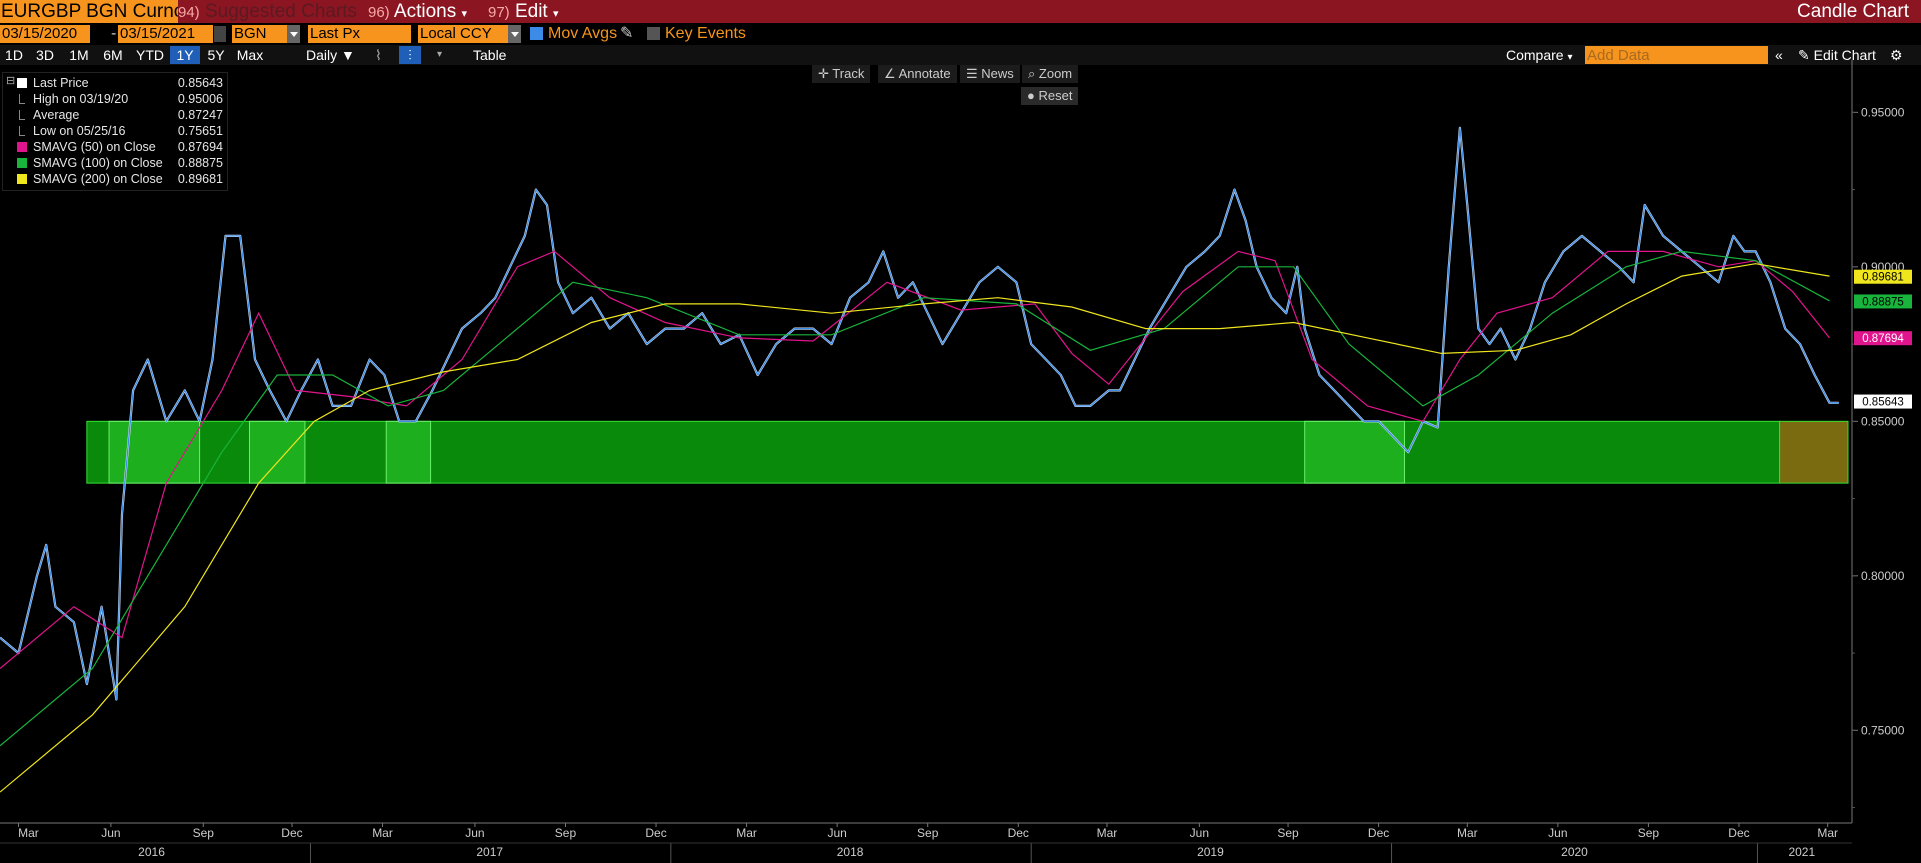 This screenshot has height=863, width=1921. I want to click on y-tick-label: 0.85000, so click(1883, 421).